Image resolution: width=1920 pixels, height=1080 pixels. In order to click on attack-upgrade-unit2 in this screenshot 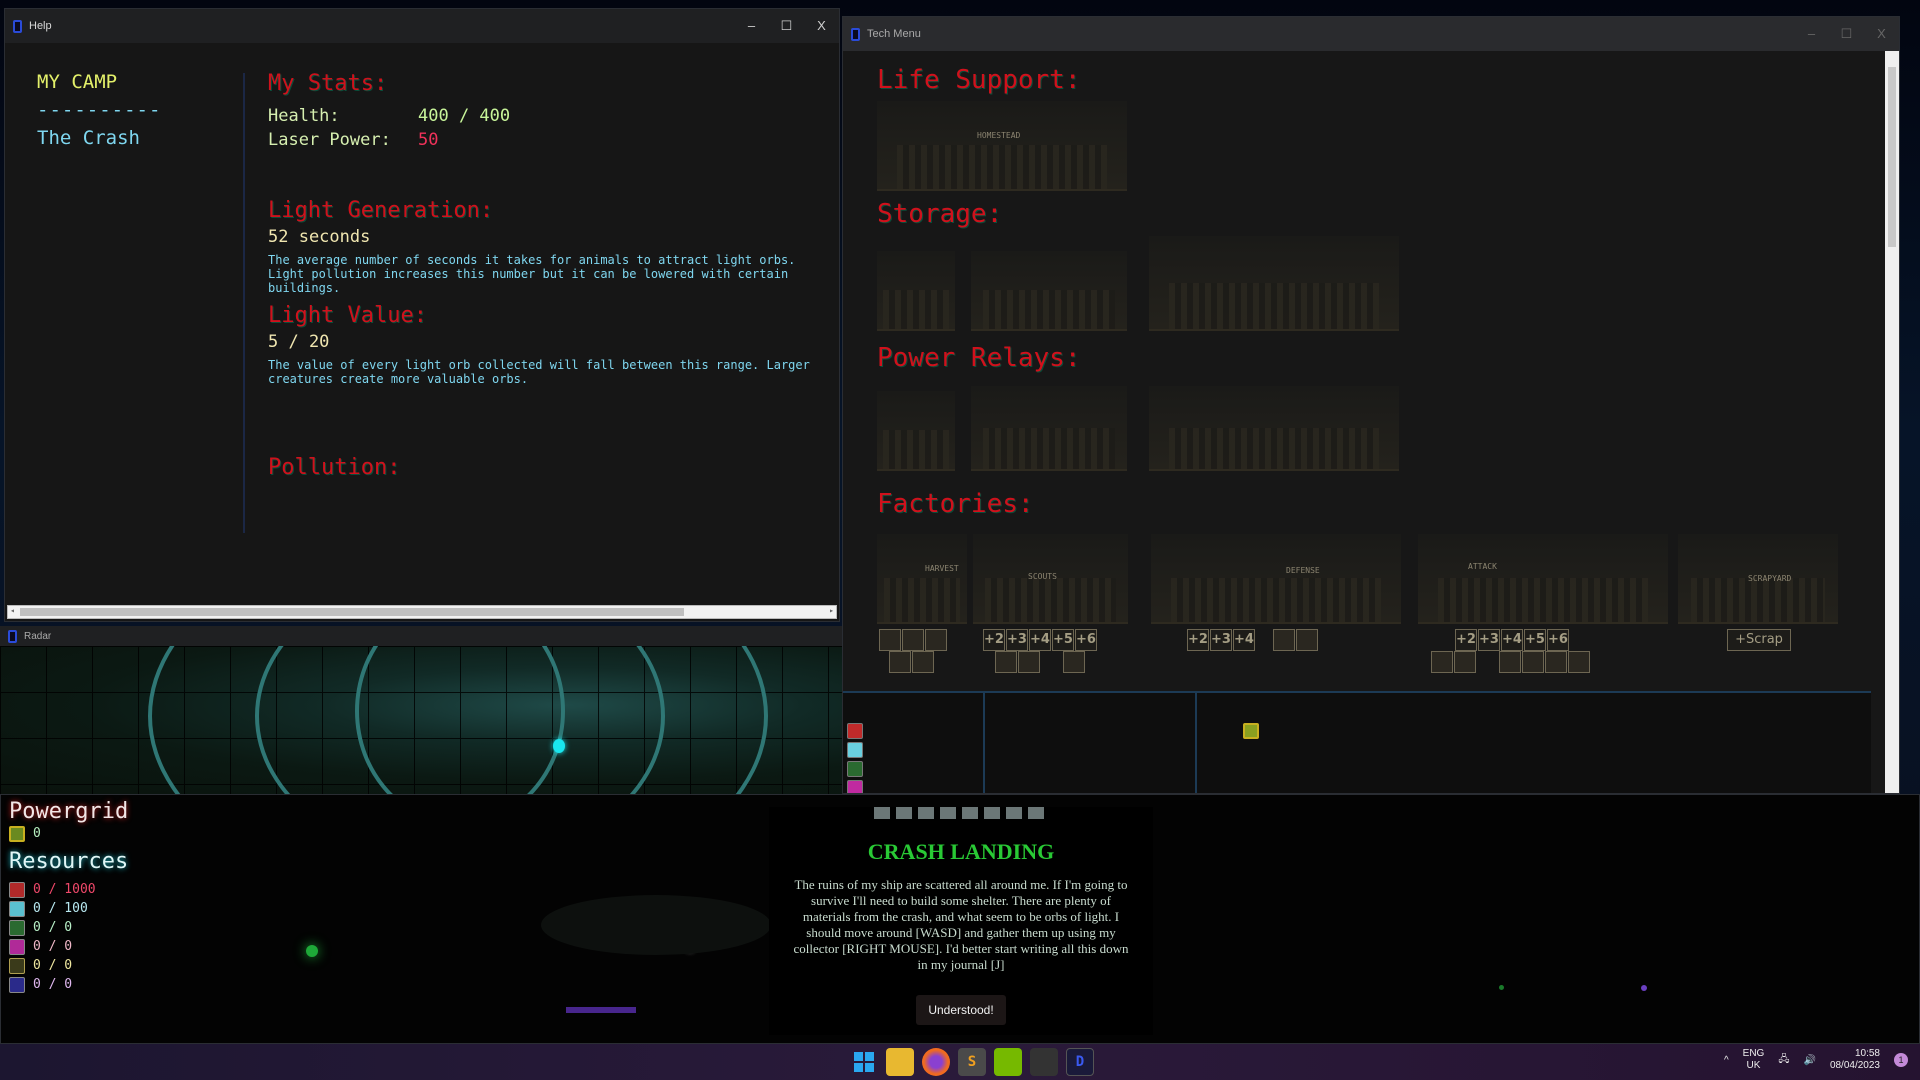, I will do `click(1465, 662)`.